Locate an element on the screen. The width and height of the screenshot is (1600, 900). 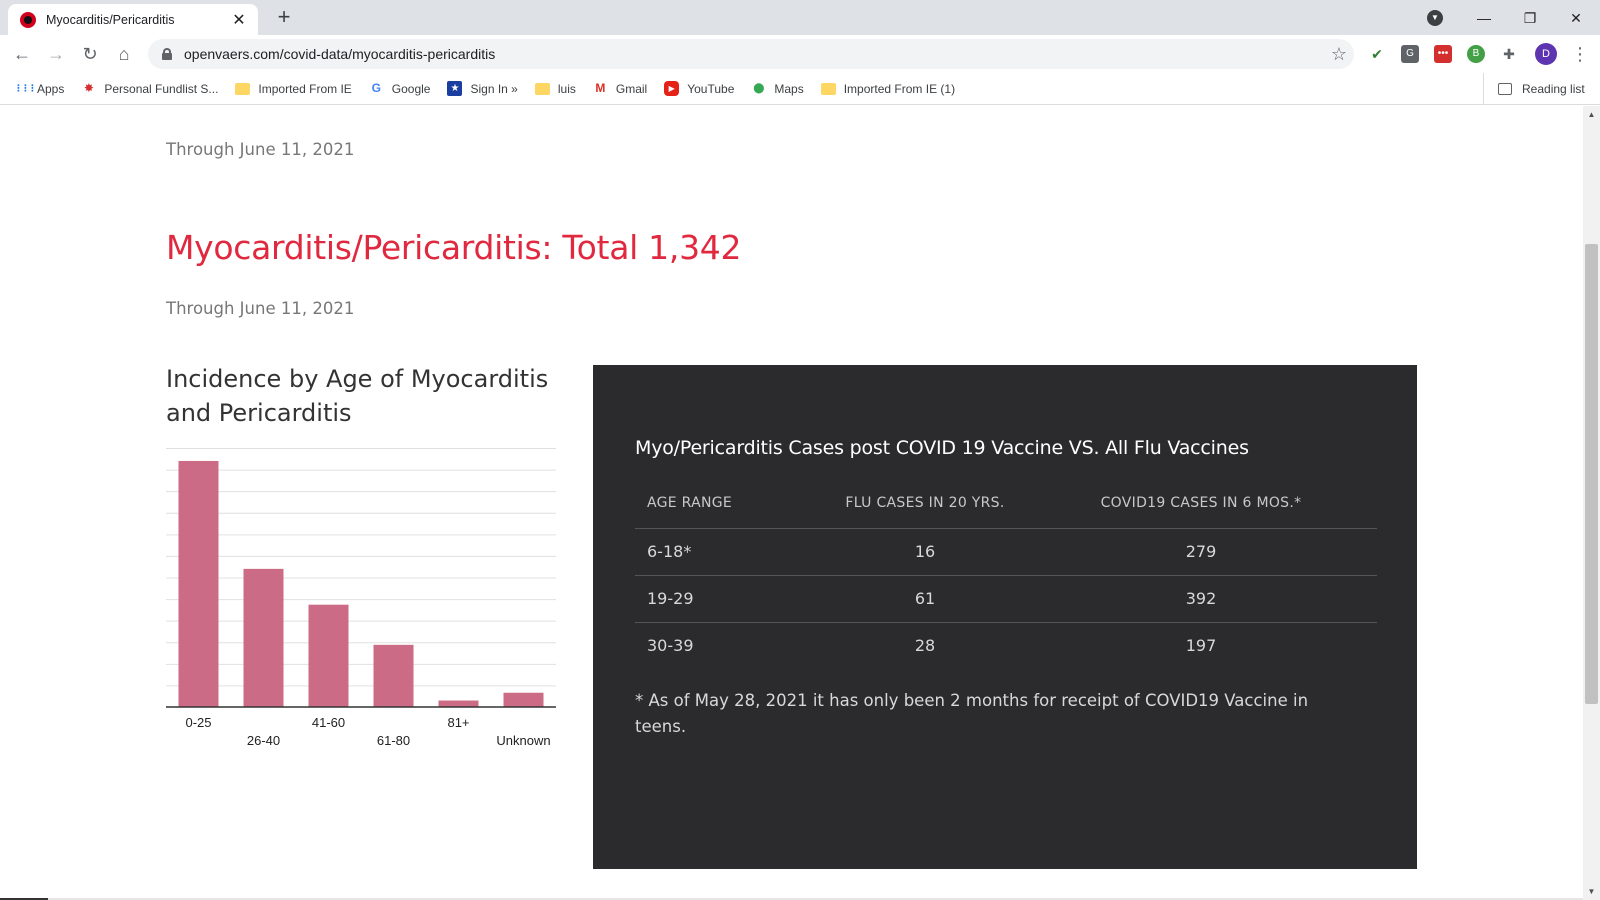
page-scrollbar: ▲ ▼ is located at coordinates (1591, 503).